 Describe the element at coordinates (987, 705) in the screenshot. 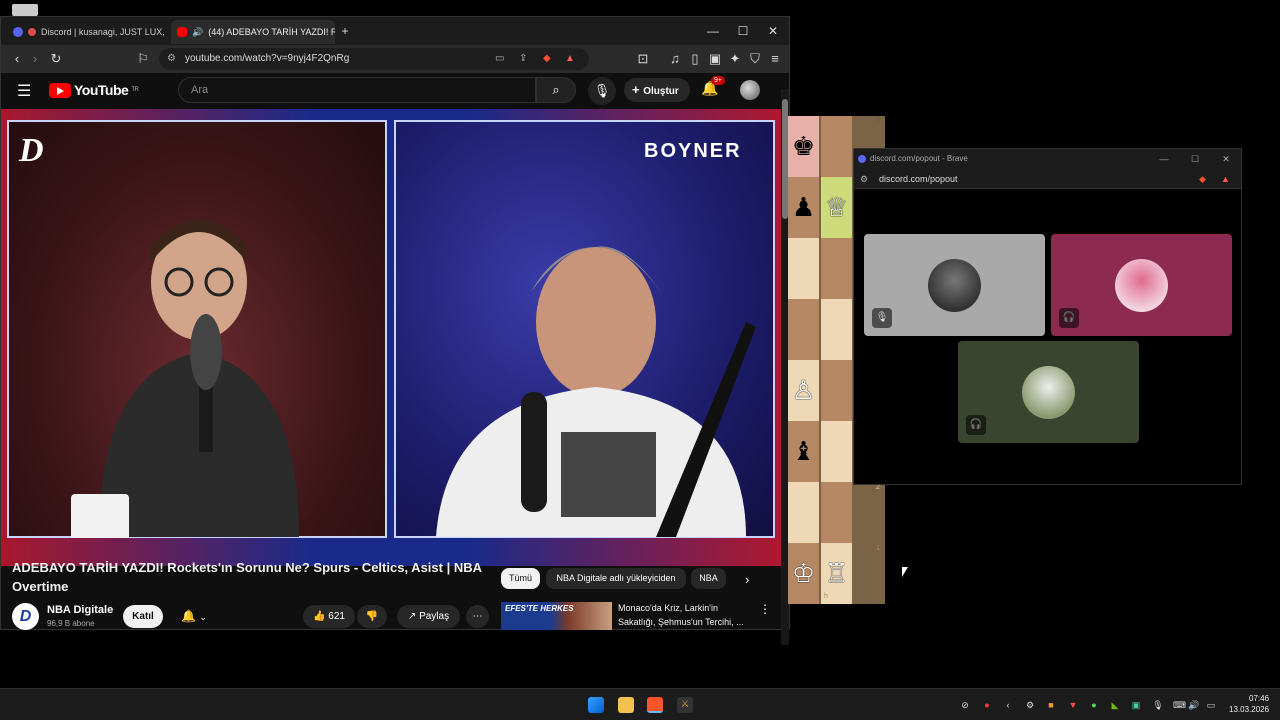

I see `tray-record-icon: ●` at that location.